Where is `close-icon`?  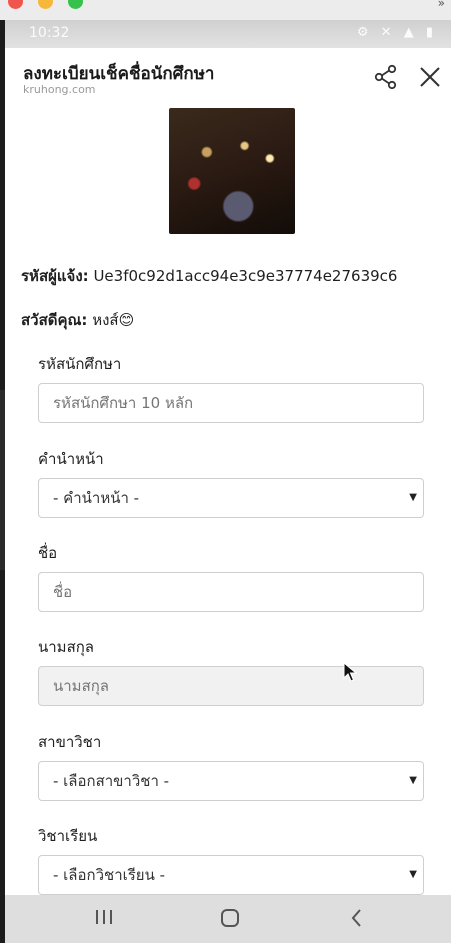 close-icon is located at coordinates (430, 77).